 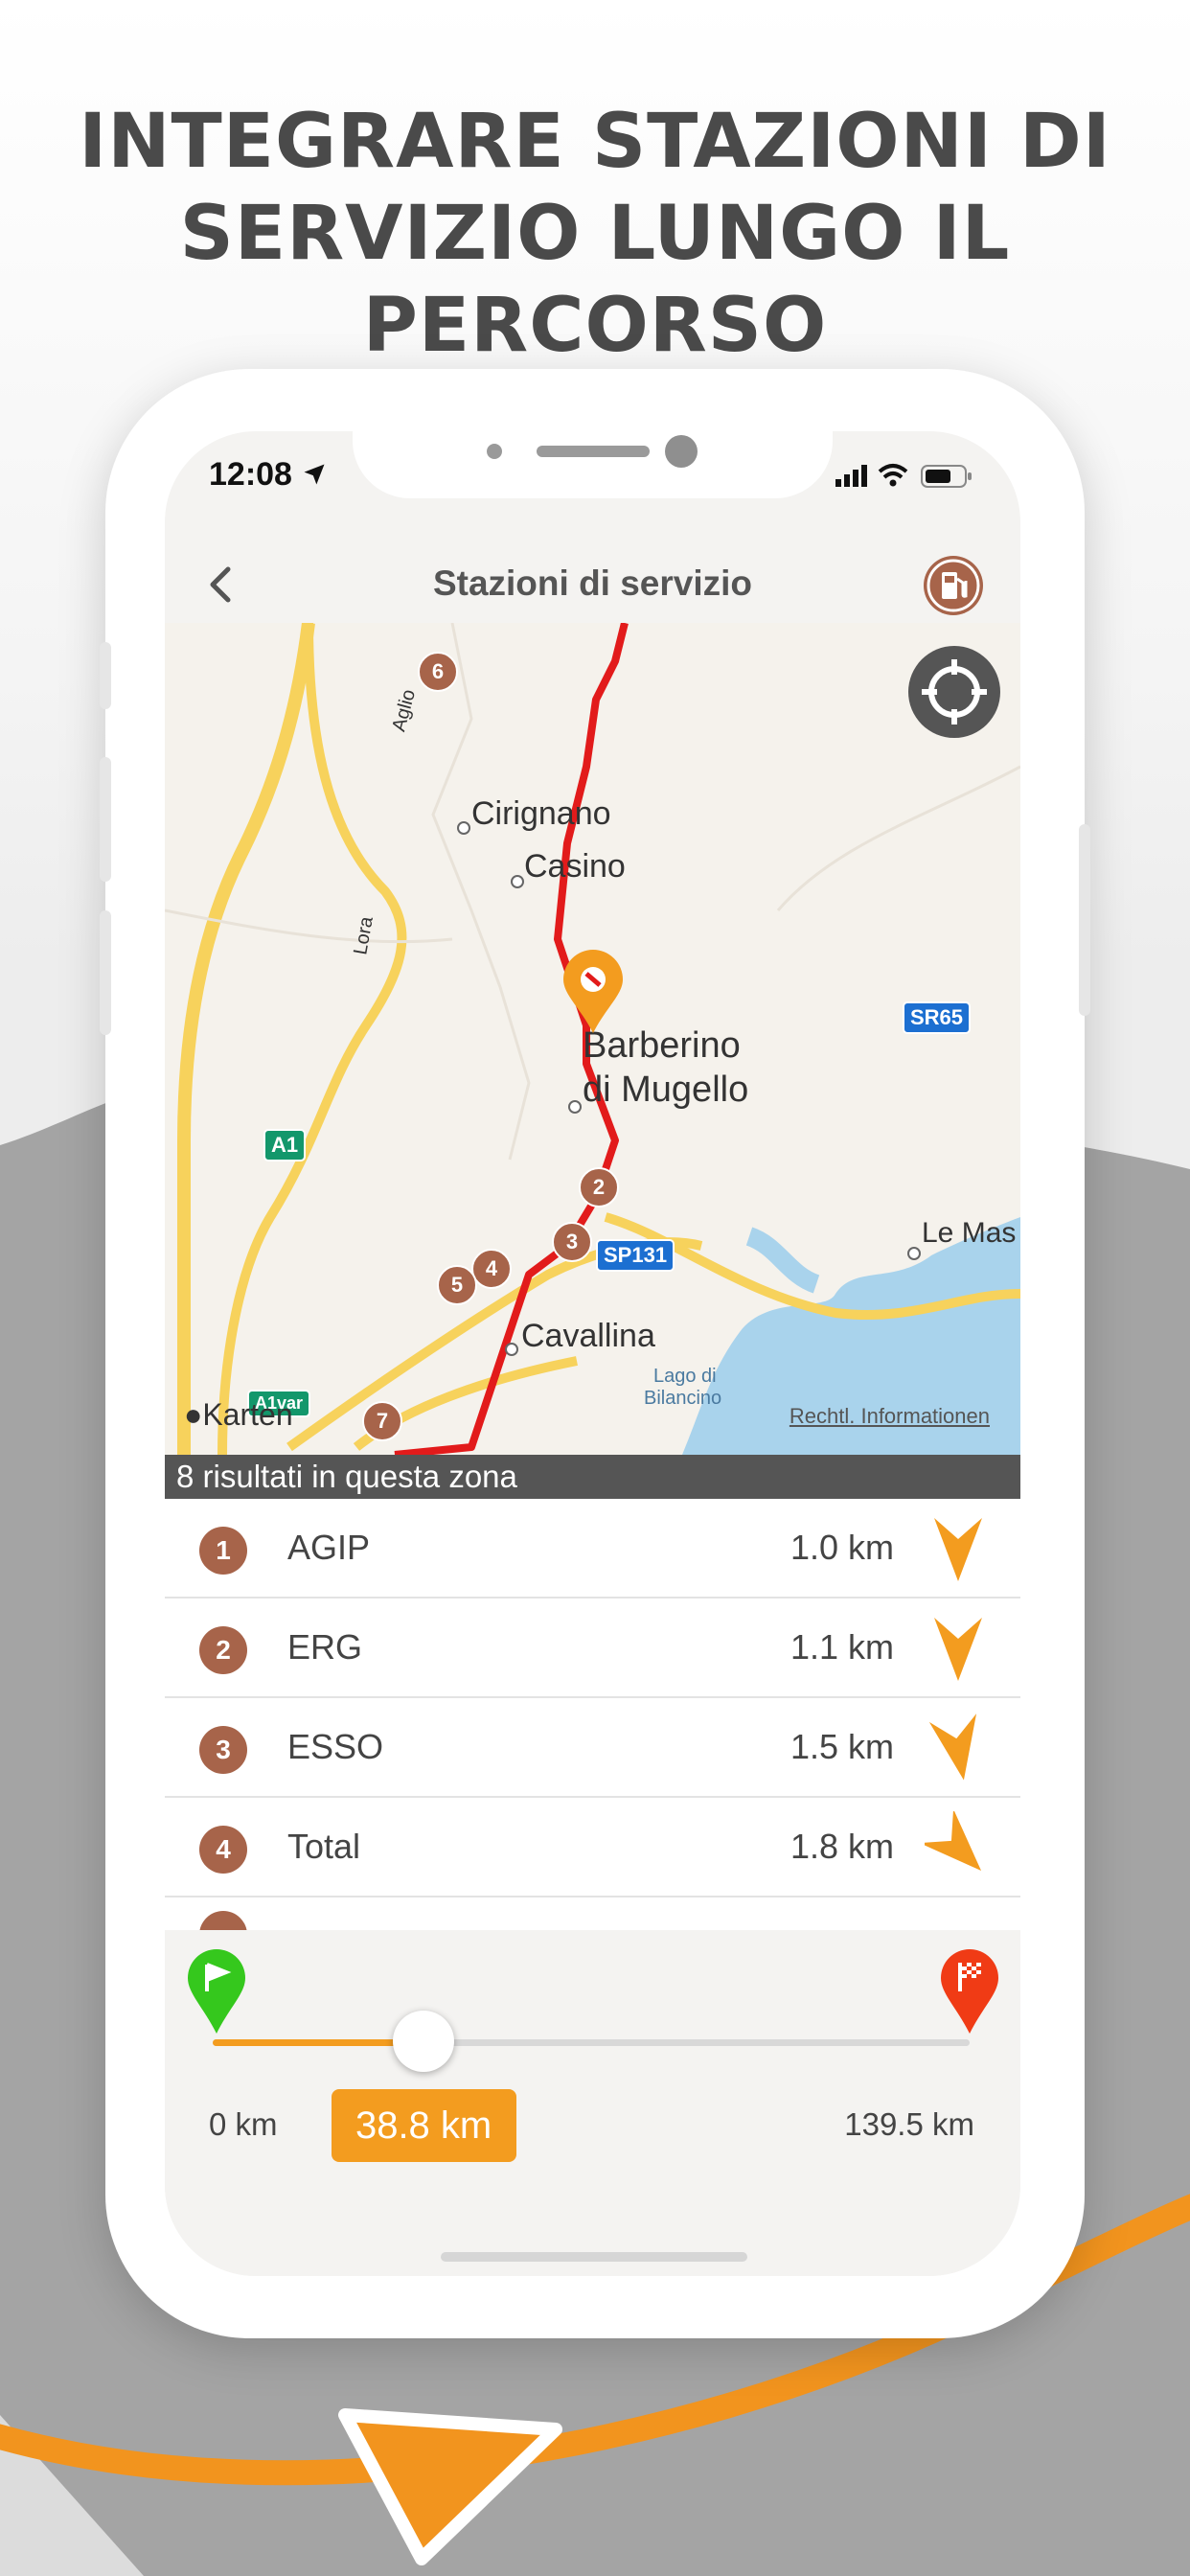 I want to click on station-name: Total, so click(x=324, y=1846).